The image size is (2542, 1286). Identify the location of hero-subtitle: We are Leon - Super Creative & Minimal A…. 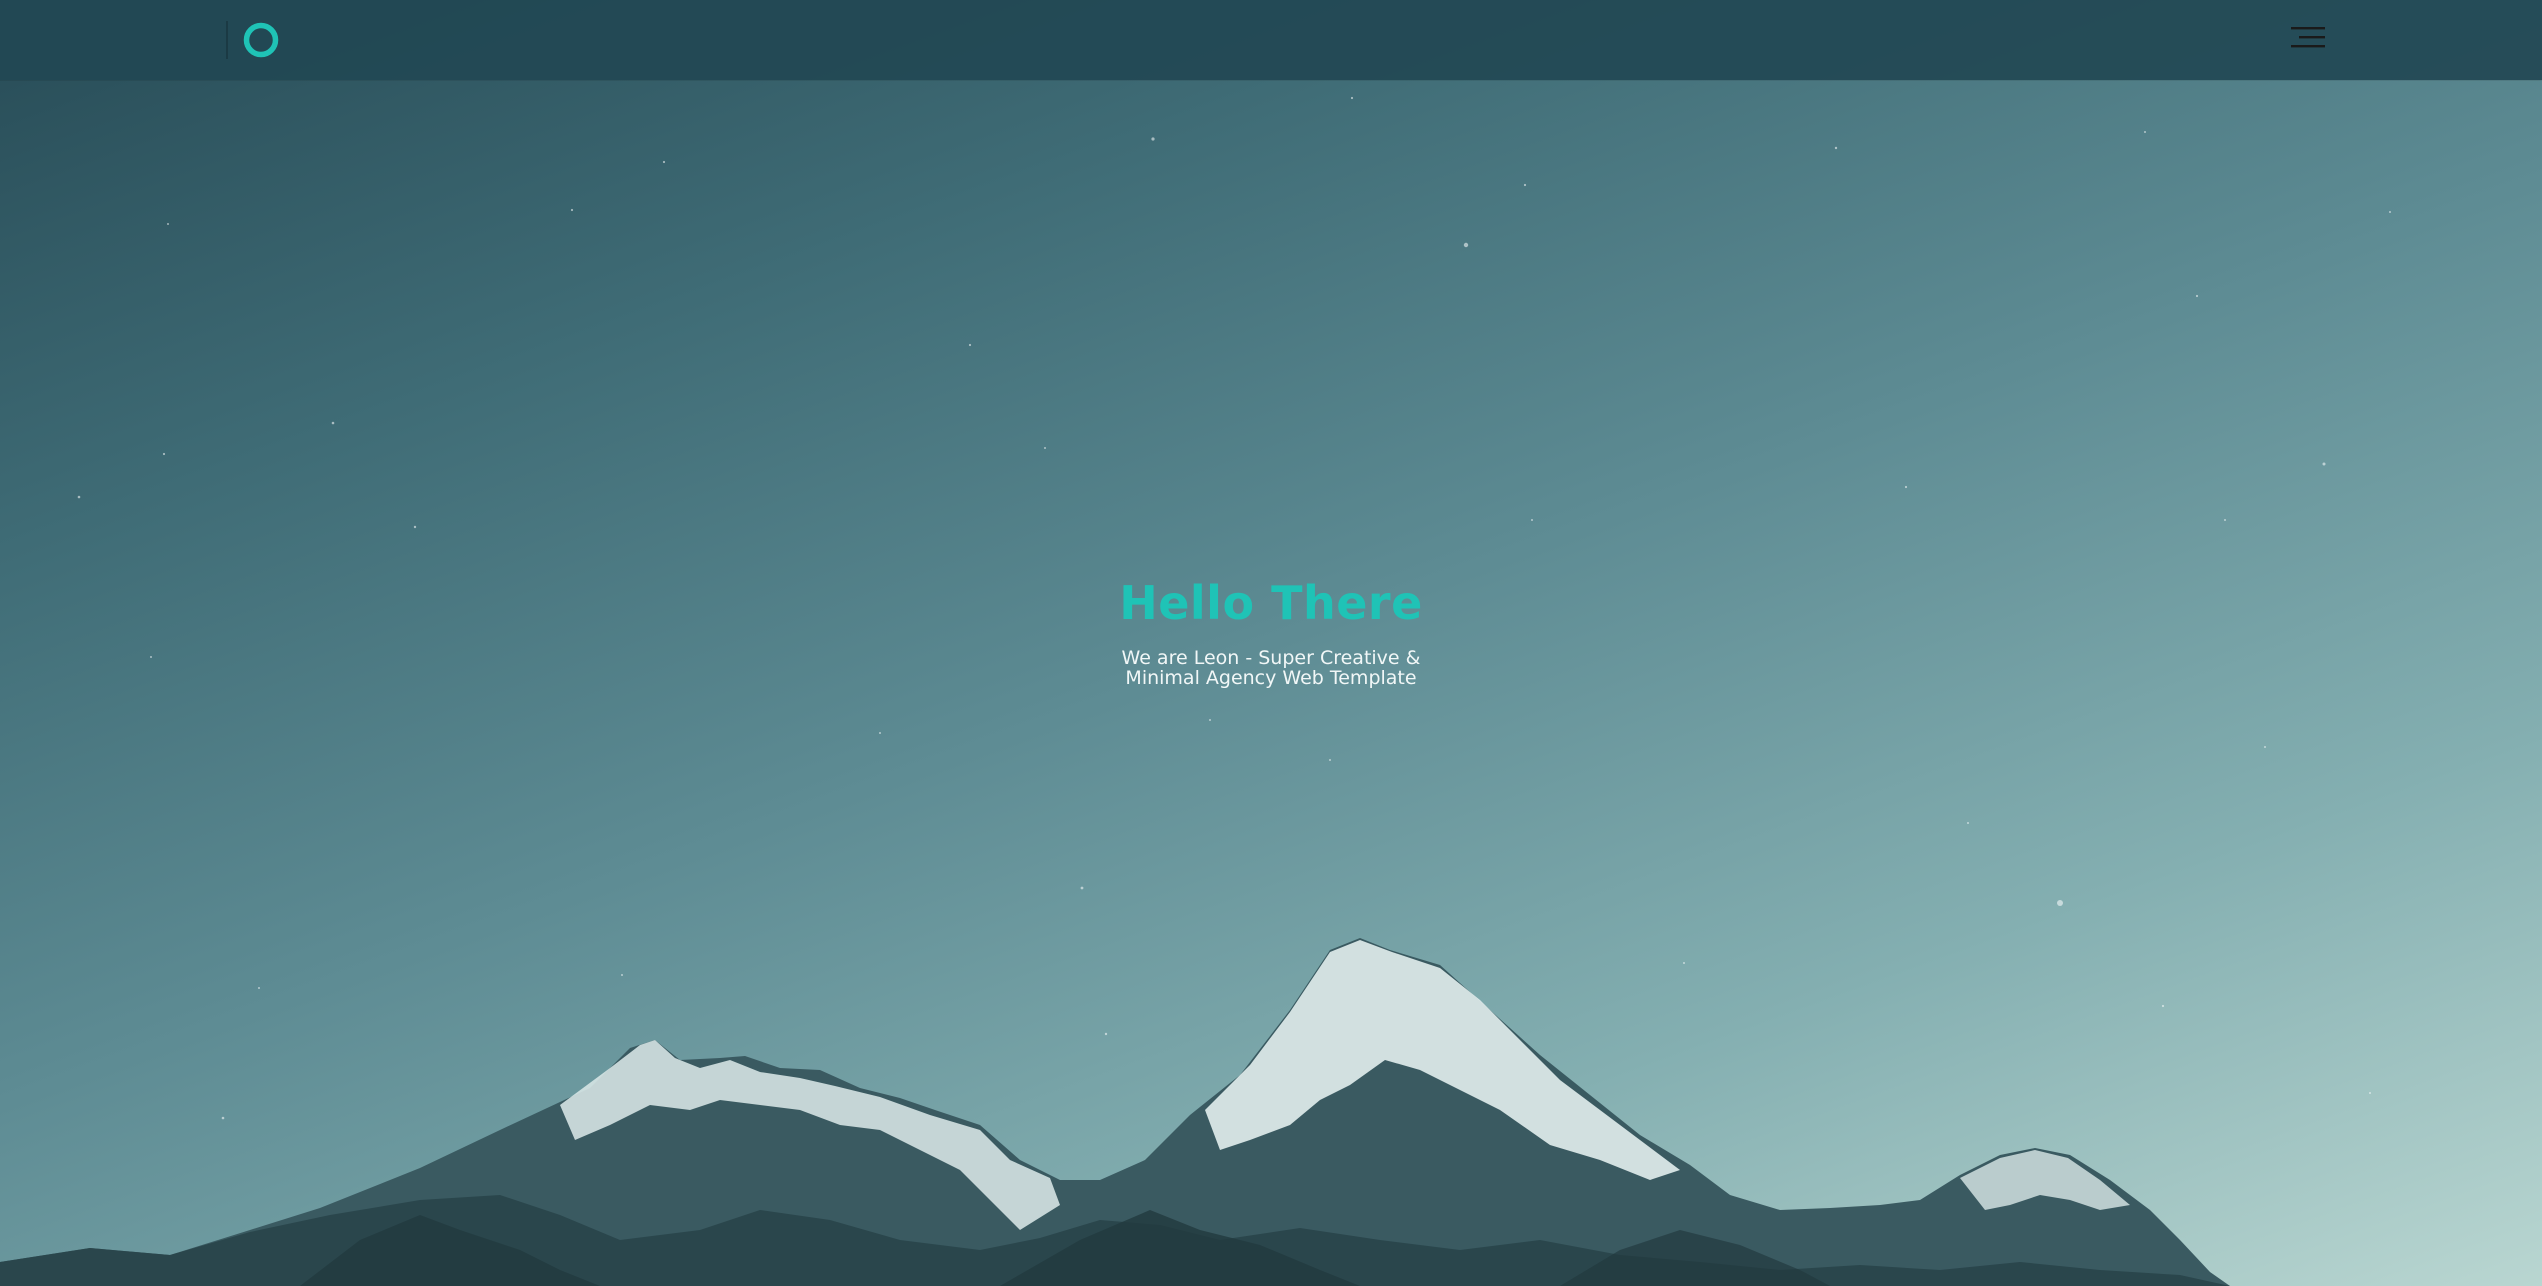
(1271, 668).